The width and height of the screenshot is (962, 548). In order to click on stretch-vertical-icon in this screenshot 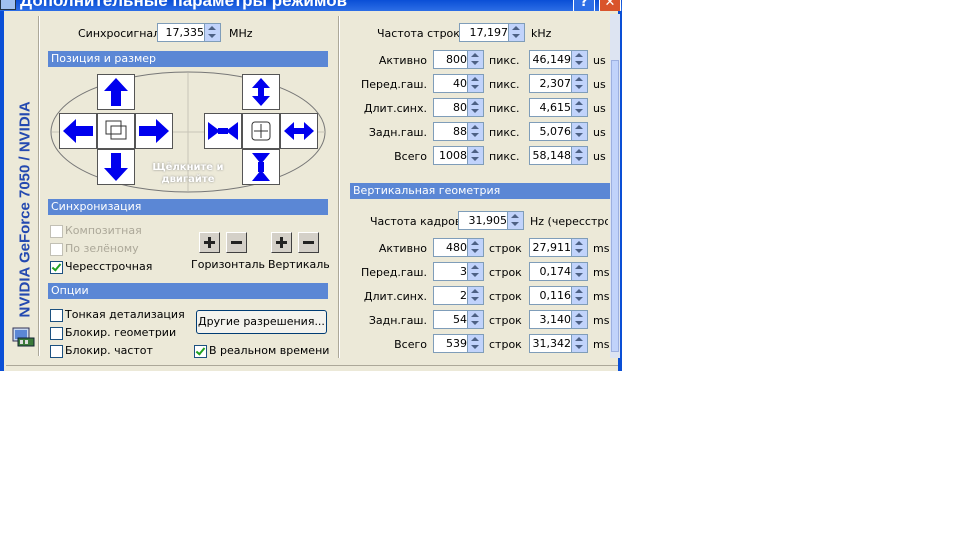, I will do `click(261, 92)`.